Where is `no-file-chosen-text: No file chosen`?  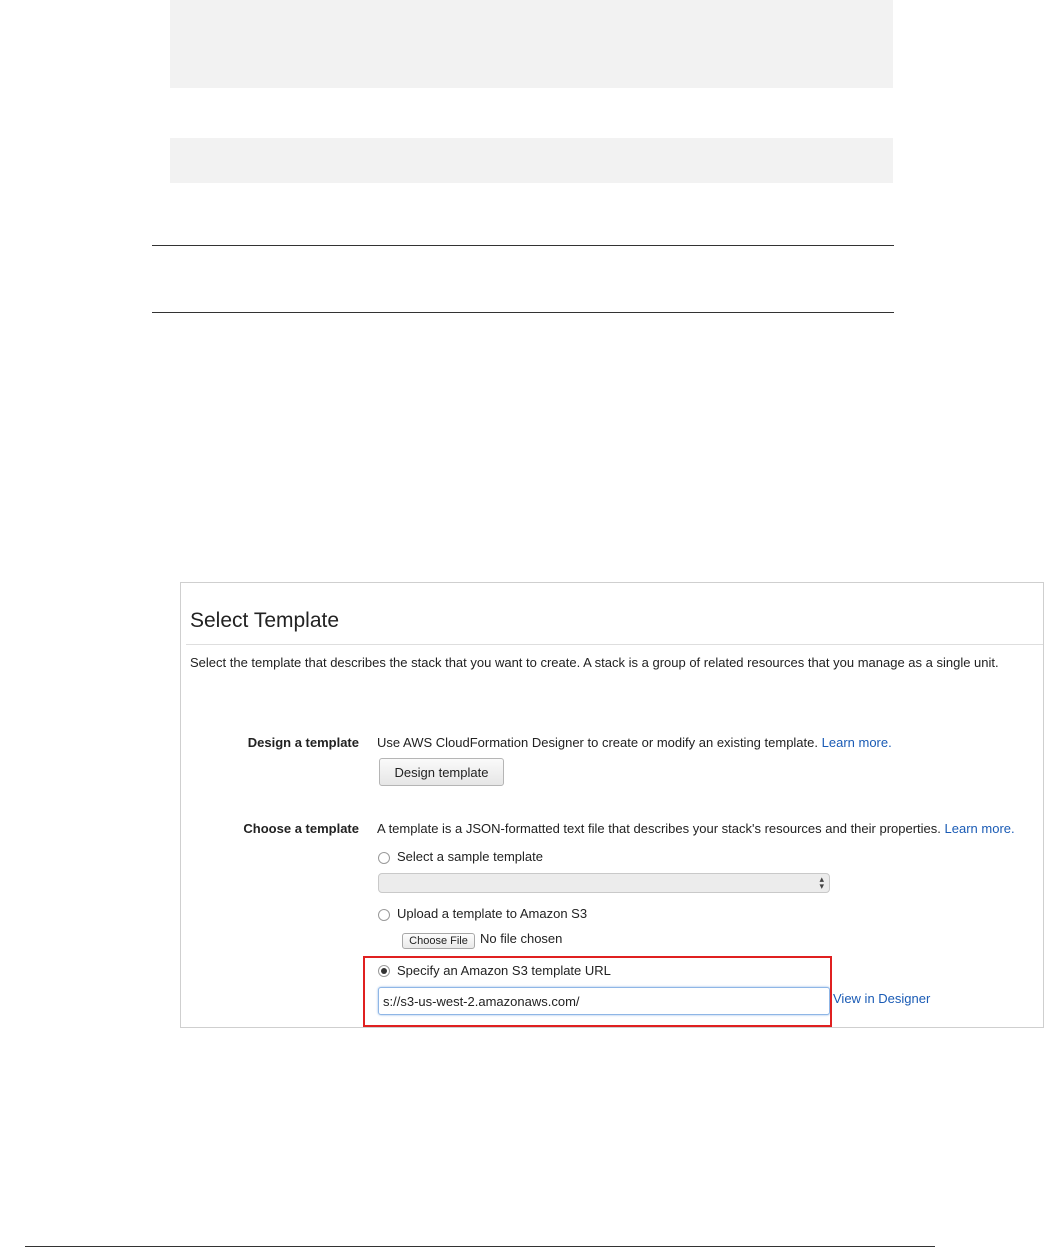
no-file-chosen-text: No file chosen is located at coordinates (521, 938).